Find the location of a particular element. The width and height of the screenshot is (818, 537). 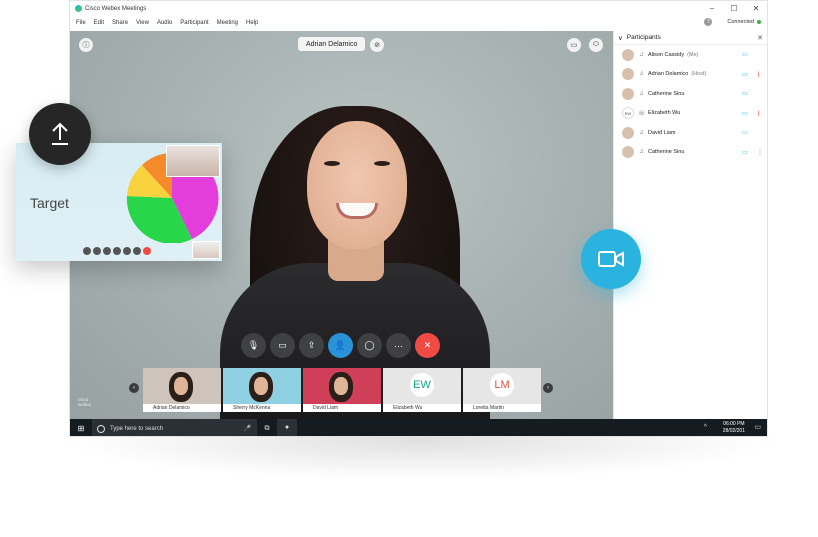

share-button: ⇪ is located at coordinates (311, 345).